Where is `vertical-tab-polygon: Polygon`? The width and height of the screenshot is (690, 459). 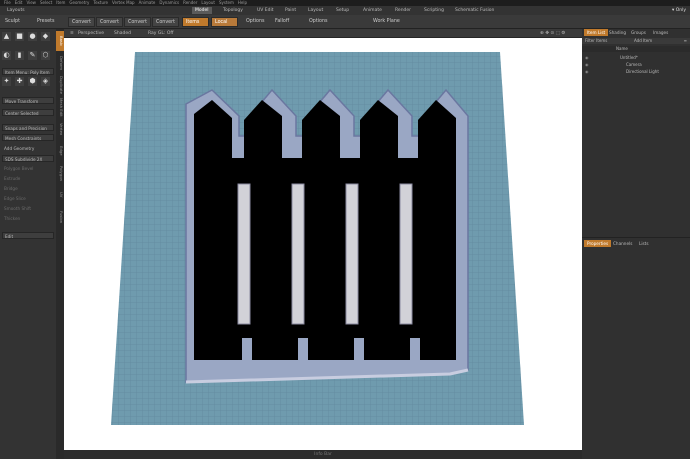
vertical-tab-polygon: Polygon is located at coordinates (60, 173).